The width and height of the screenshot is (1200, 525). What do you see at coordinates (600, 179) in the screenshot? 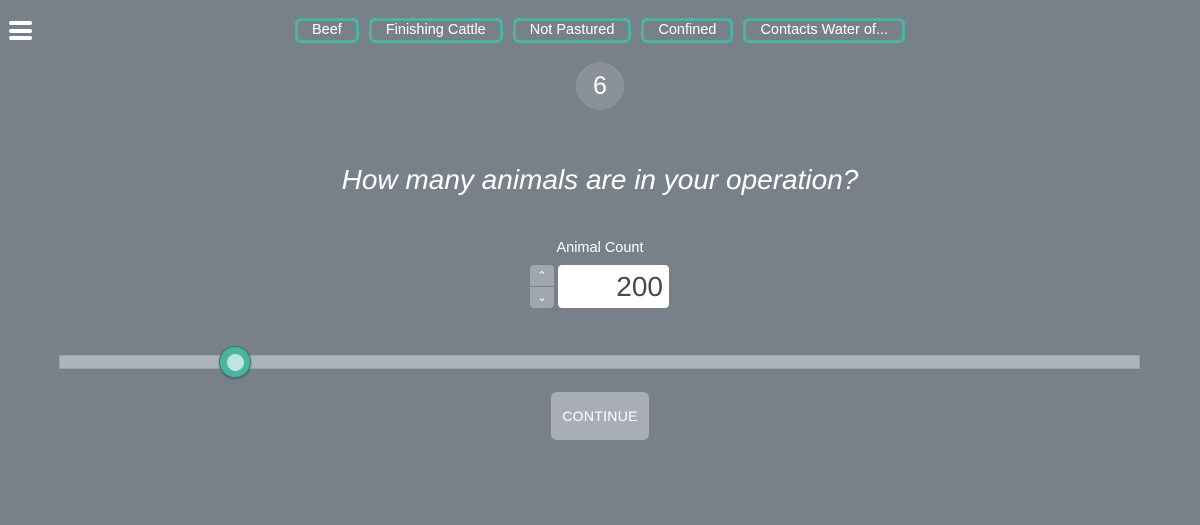
I see `question-heading: How many animals are in your operation?` at bounding box center [600, 179].